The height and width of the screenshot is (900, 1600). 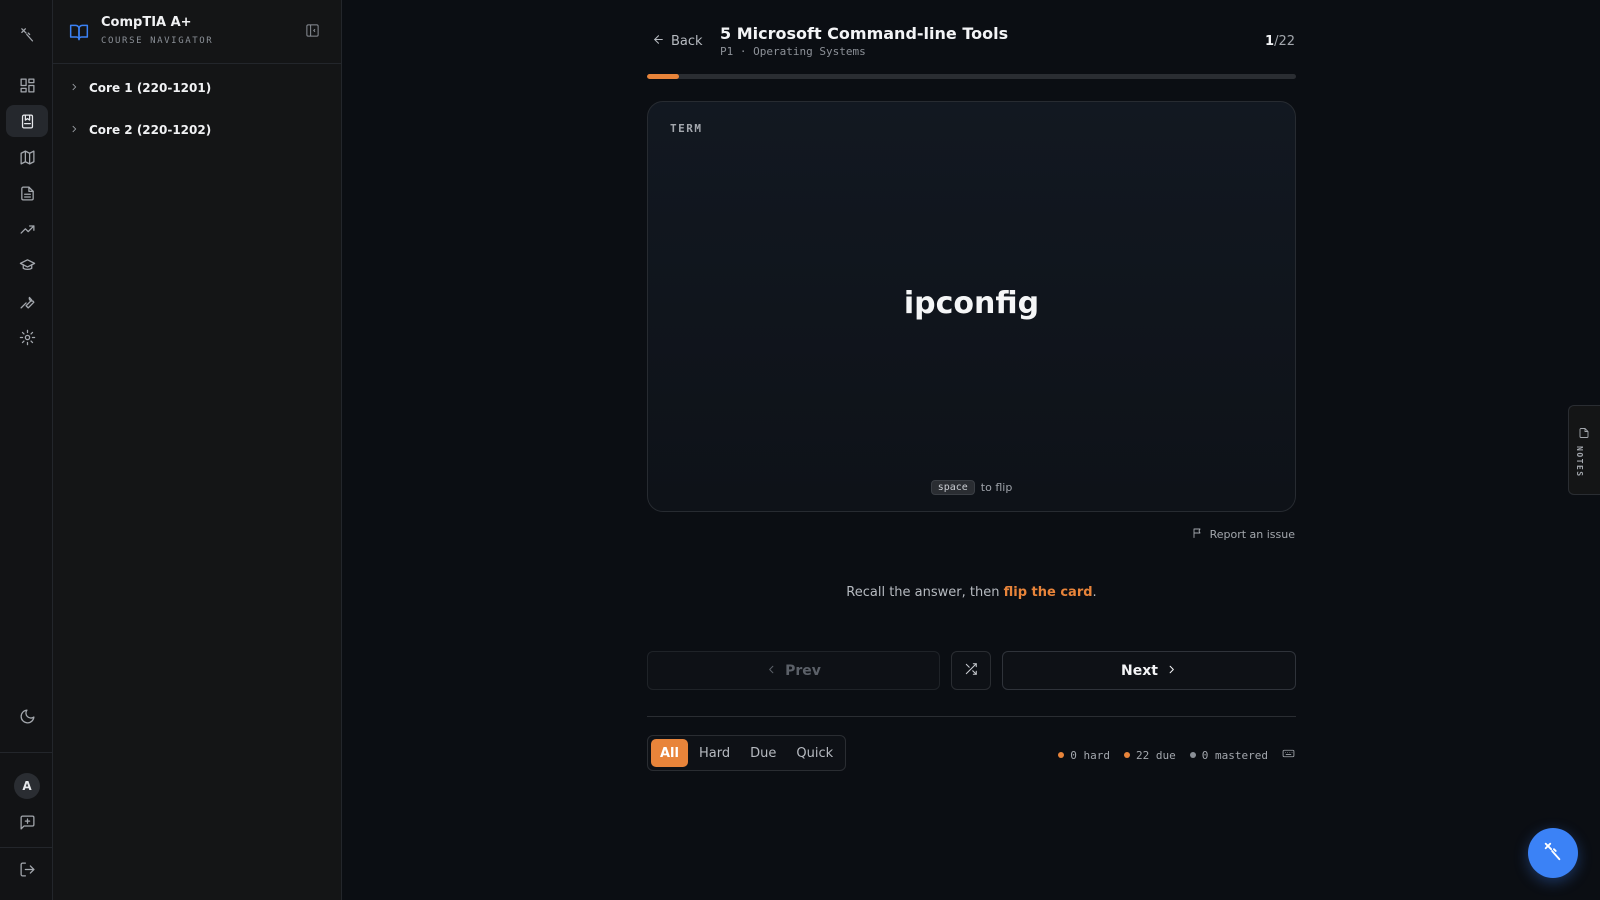 I want to click on map-icon, so click(x=27, y=157).